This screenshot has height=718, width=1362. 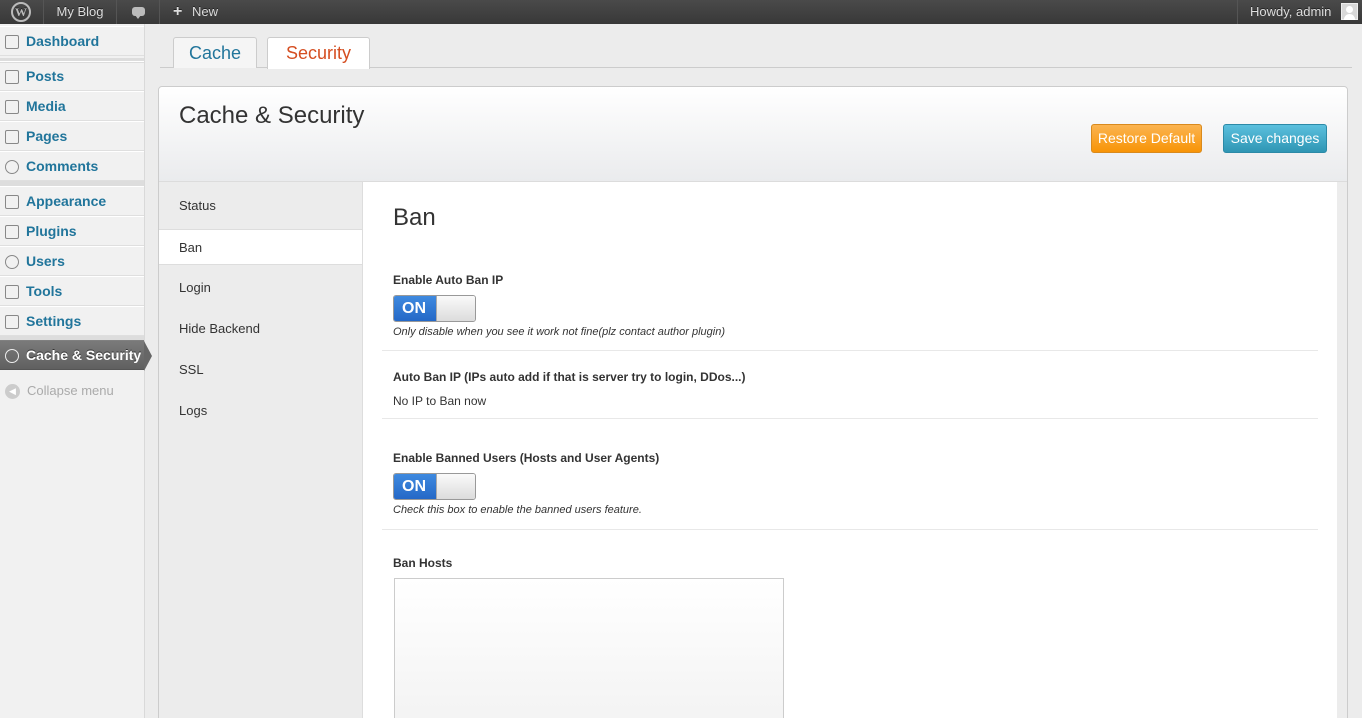 What do you see at coordinates (12, 292) in the screenshot?
I see `tools-icon` at bounding box center [12, 292].